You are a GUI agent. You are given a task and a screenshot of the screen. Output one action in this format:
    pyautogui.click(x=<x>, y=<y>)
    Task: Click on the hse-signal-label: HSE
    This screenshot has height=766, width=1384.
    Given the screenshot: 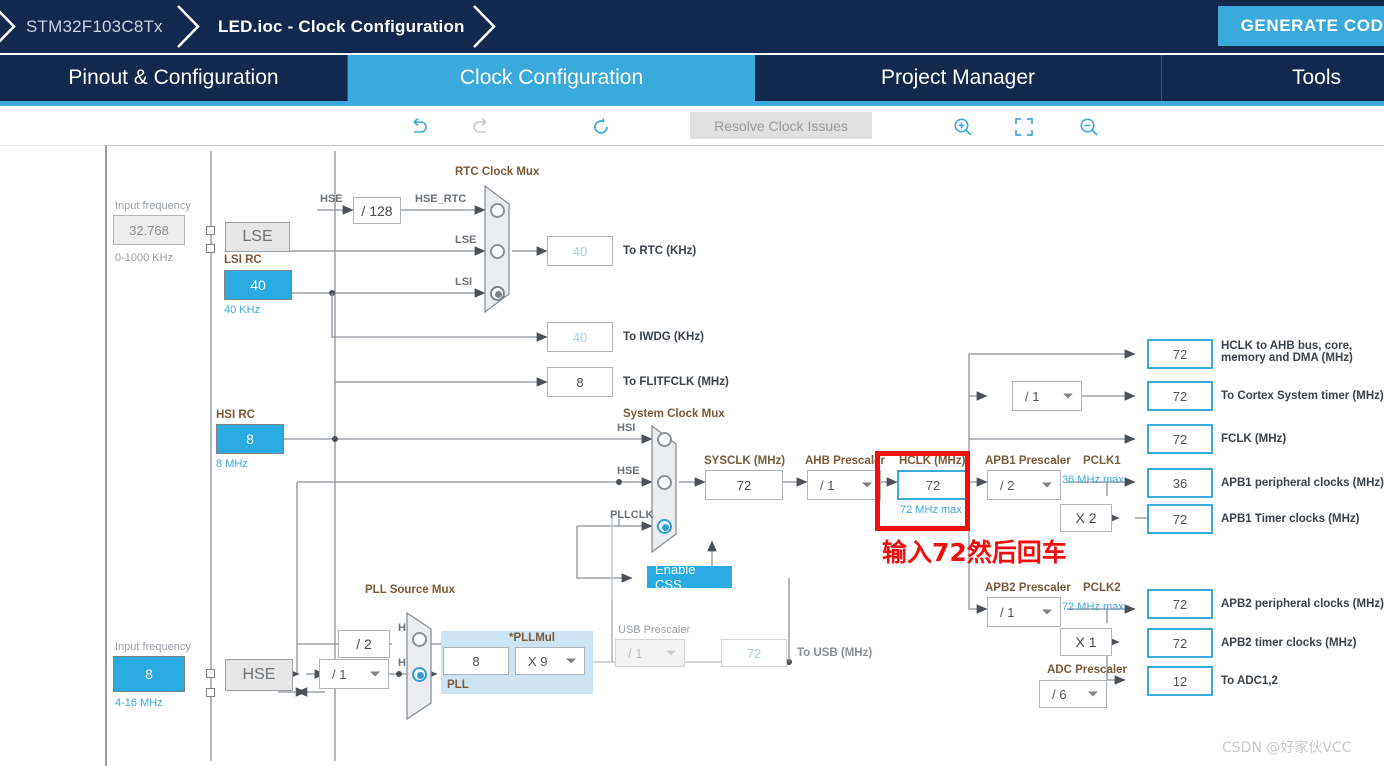 What is the action you would take?
    pyautogui.click(x=331, y=199)
    